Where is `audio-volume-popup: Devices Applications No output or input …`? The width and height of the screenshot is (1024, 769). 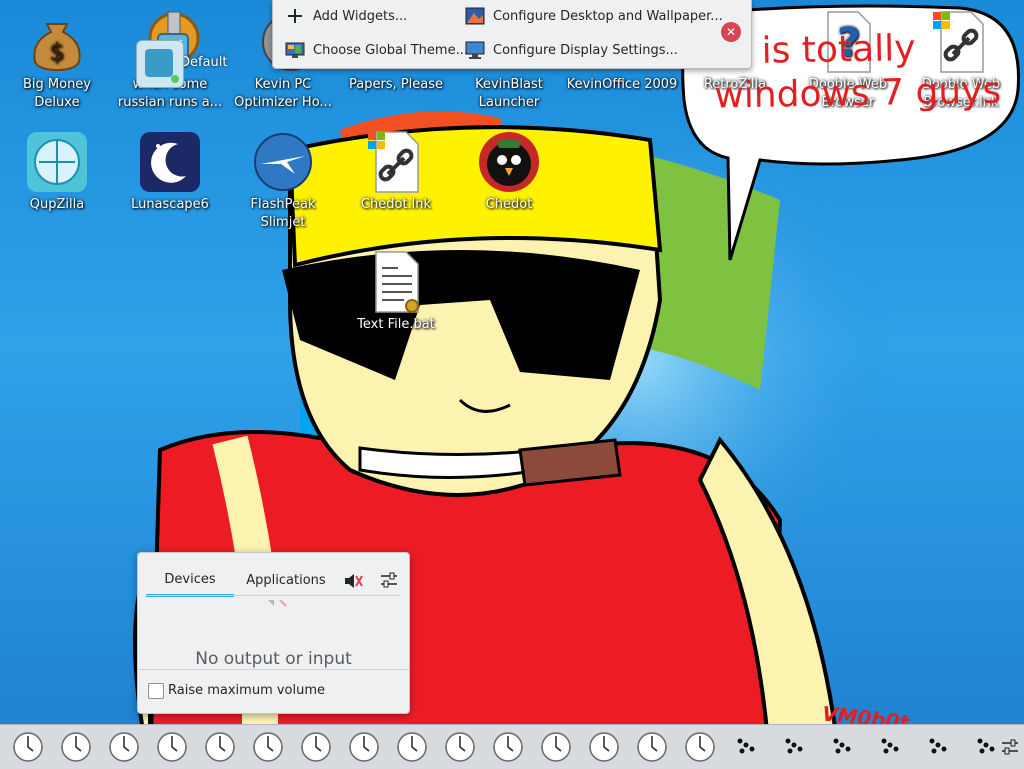 audio-volume-popup: Devices Applications No output or input … is located at coordinates (273, 633).